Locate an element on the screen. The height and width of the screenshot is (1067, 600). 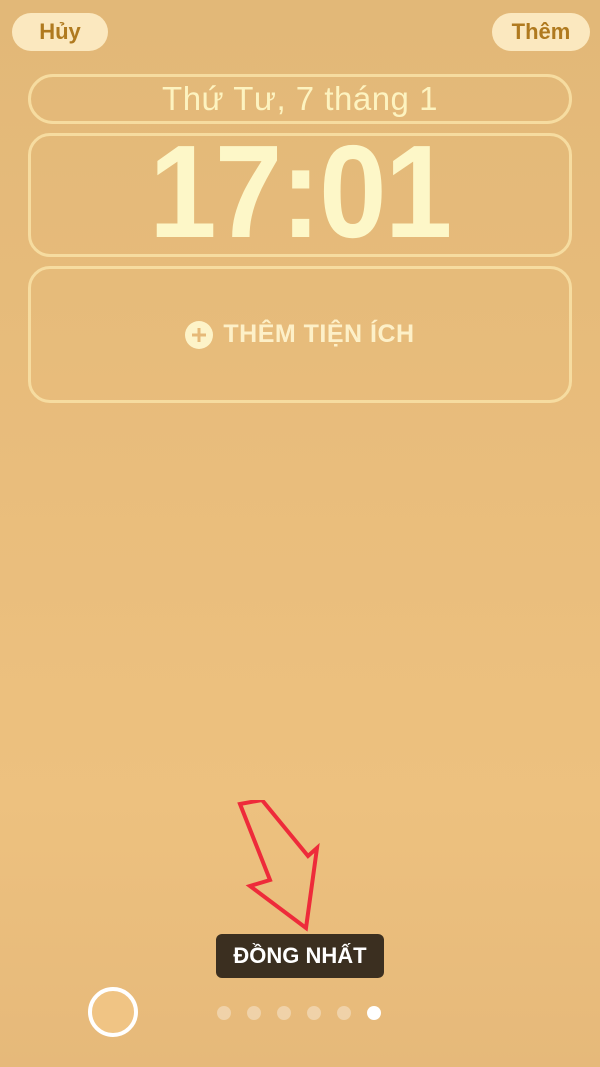
cancel-button: Hủy is located at coordinates (60, 32).